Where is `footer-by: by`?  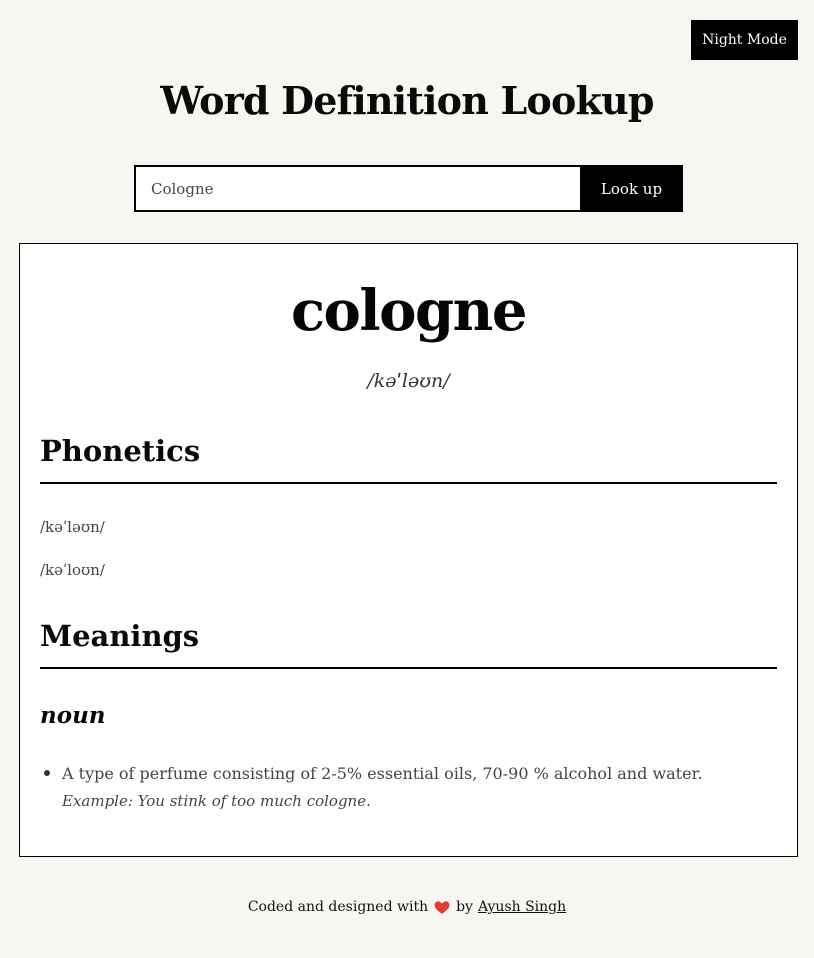
footer-by: by is located at coordinates (464, 907).